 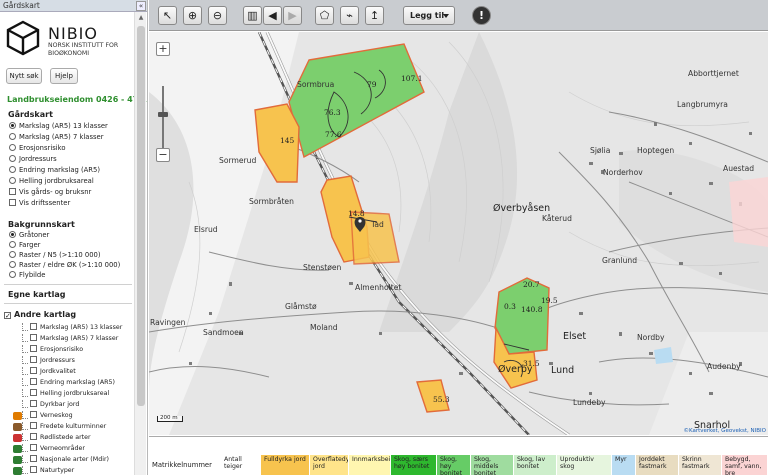 I want to click on farm-map-option: Helling jordbruksareal, so click(x=51, y=181).